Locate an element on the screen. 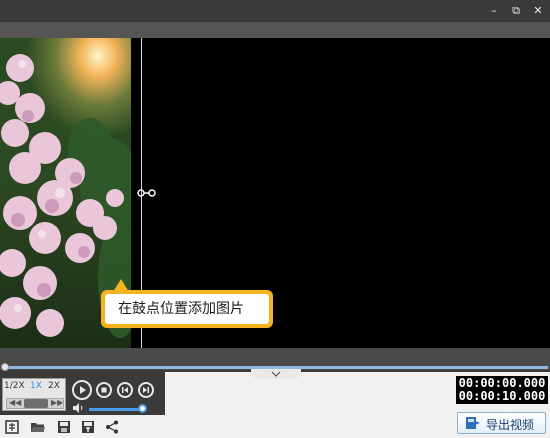  play-button is located at coordinates (82, 390).